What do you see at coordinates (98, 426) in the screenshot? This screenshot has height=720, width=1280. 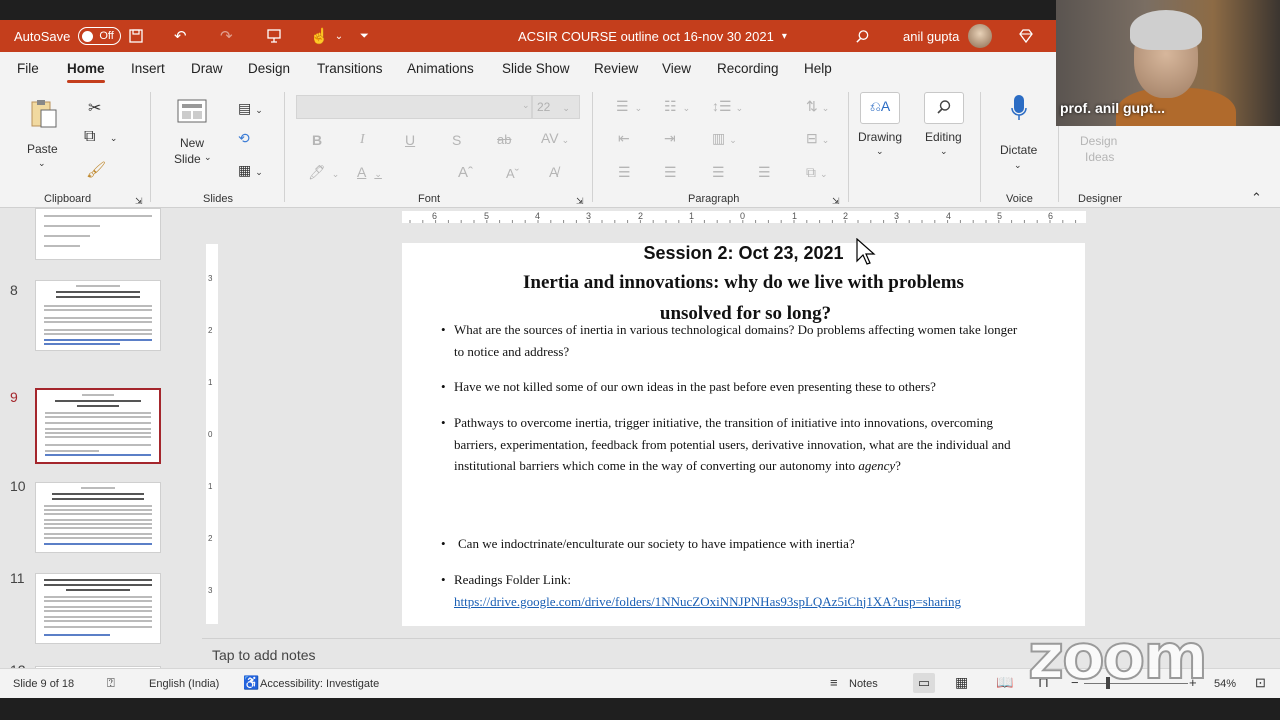 I see `thumbnail-9-selected` at bounding box center [98, 426].